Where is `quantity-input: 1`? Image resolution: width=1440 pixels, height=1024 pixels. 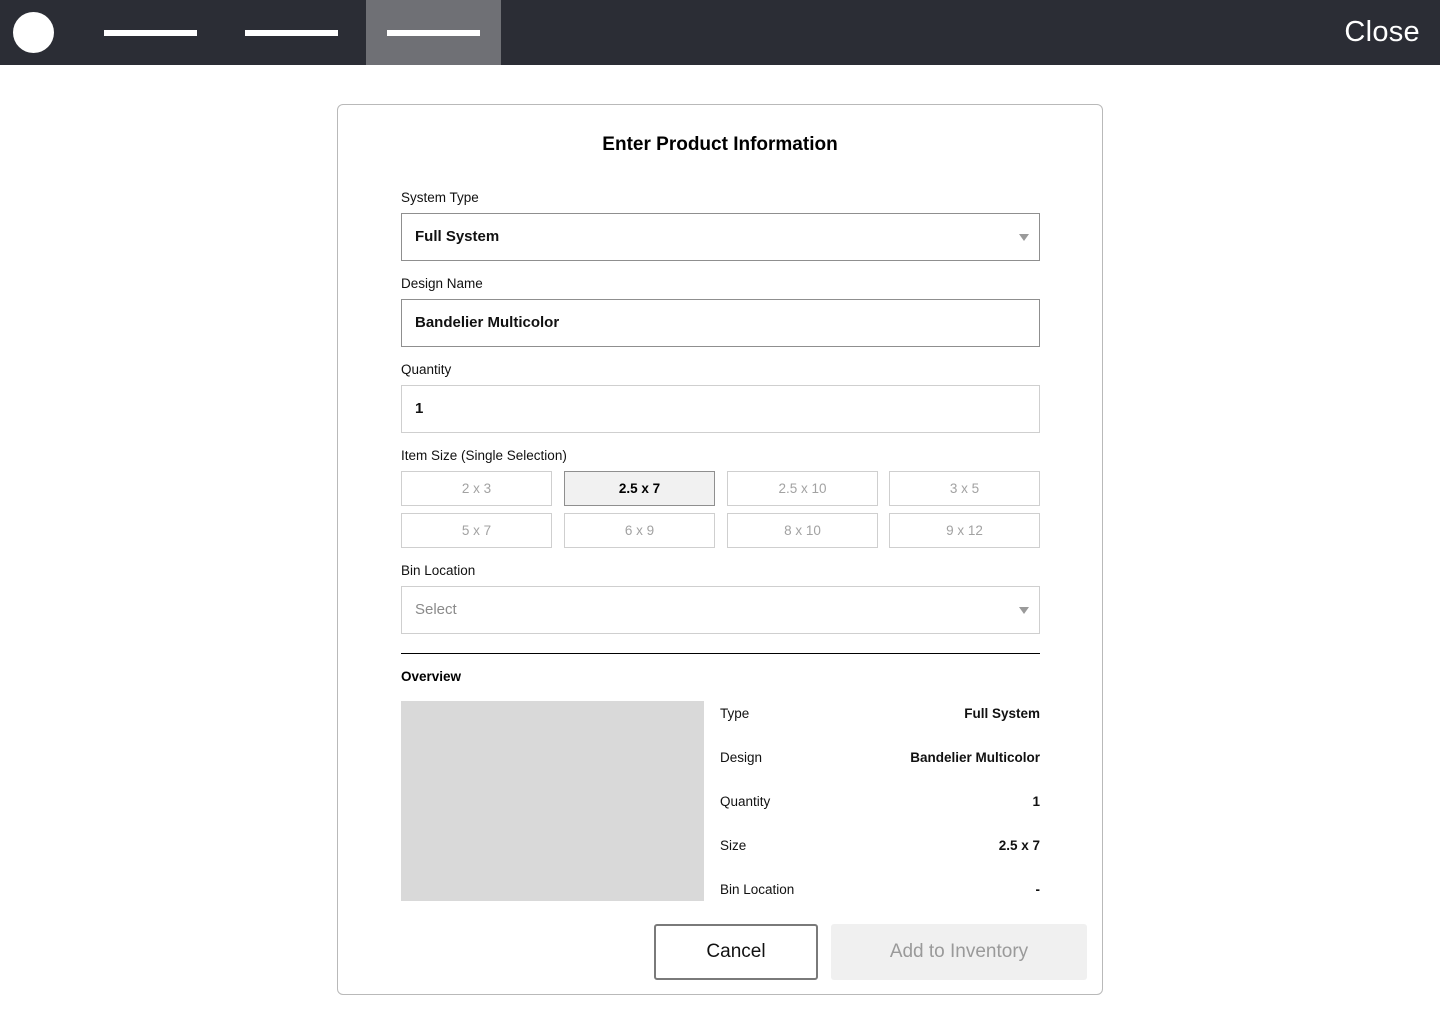
quantity-input: 1 is located at coordinates (720, 409).